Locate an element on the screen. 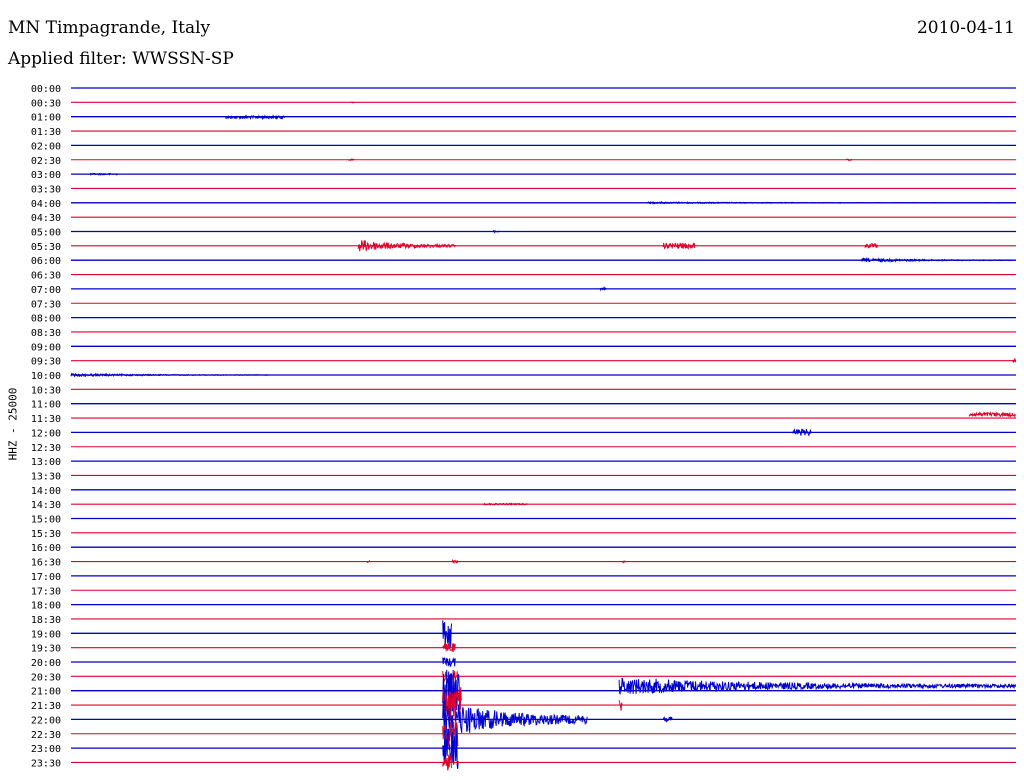 The image size is (1024, 780). trace-row: 16:00 is located at coordinates (523, 548).